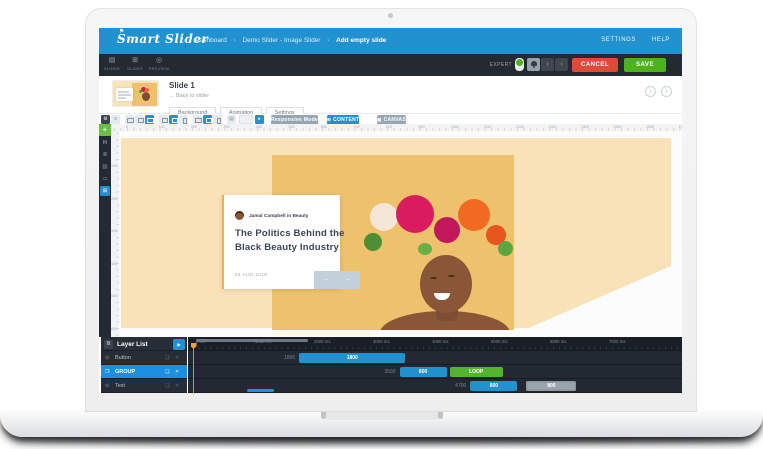 The width and height of the screenshot is (763, 449). Describe the element at coordinates (144, 372) in the screenshot. I see `layer-row-group: ❒ GROUP ❏ ✕` at that location.